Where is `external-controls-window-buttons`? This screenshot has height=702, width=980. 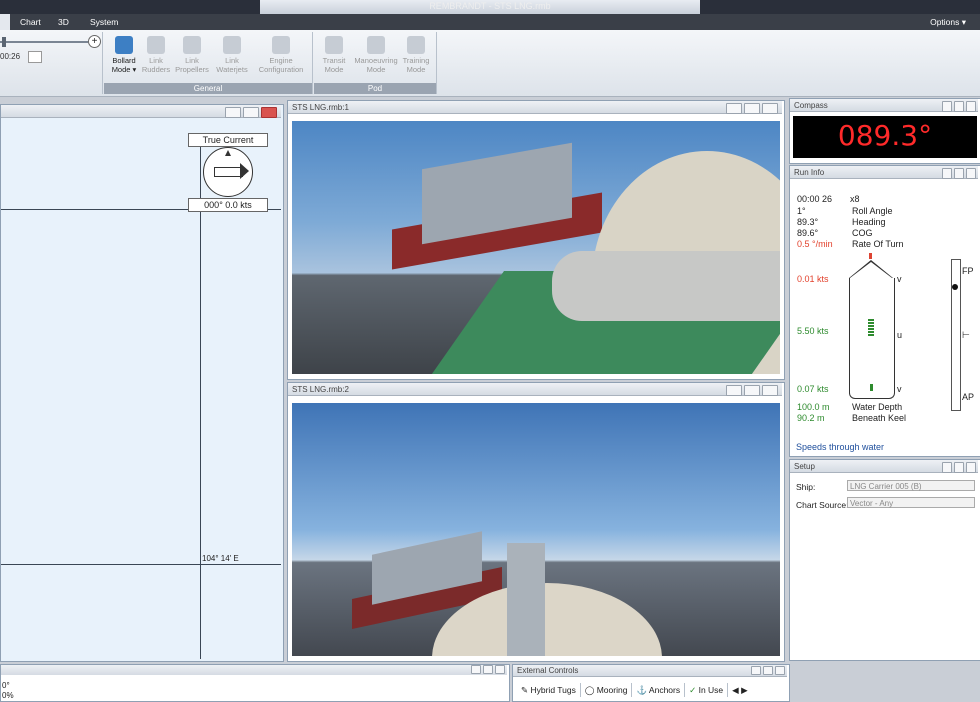 external-controls-window-buttons is located at coordinates (767, 672).